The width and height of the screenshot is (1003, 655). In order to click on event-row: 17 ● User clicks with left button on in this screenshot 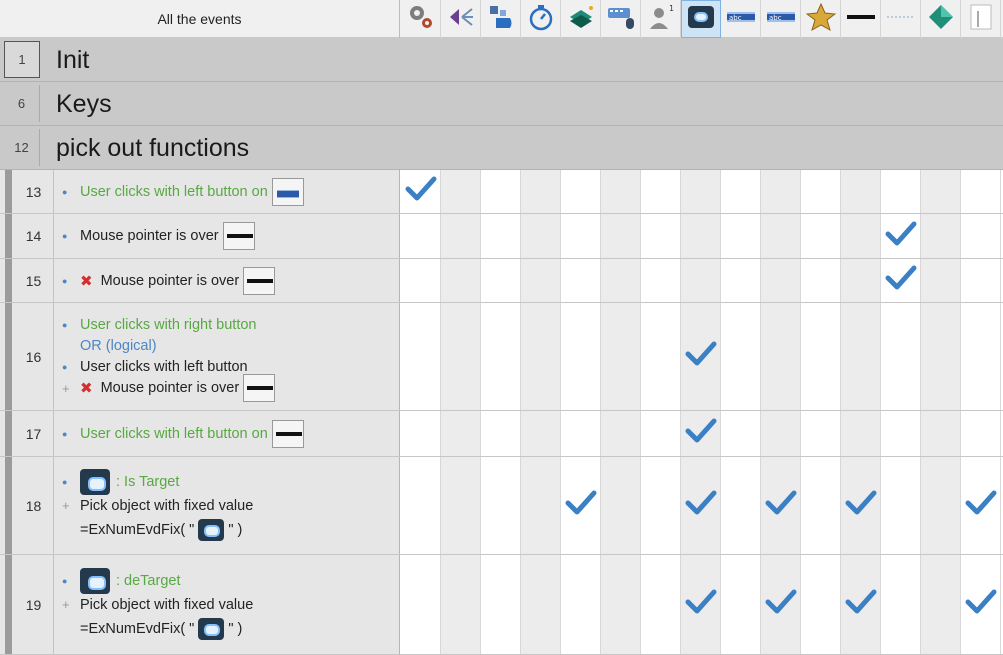, I will do `click(501, 434)`.